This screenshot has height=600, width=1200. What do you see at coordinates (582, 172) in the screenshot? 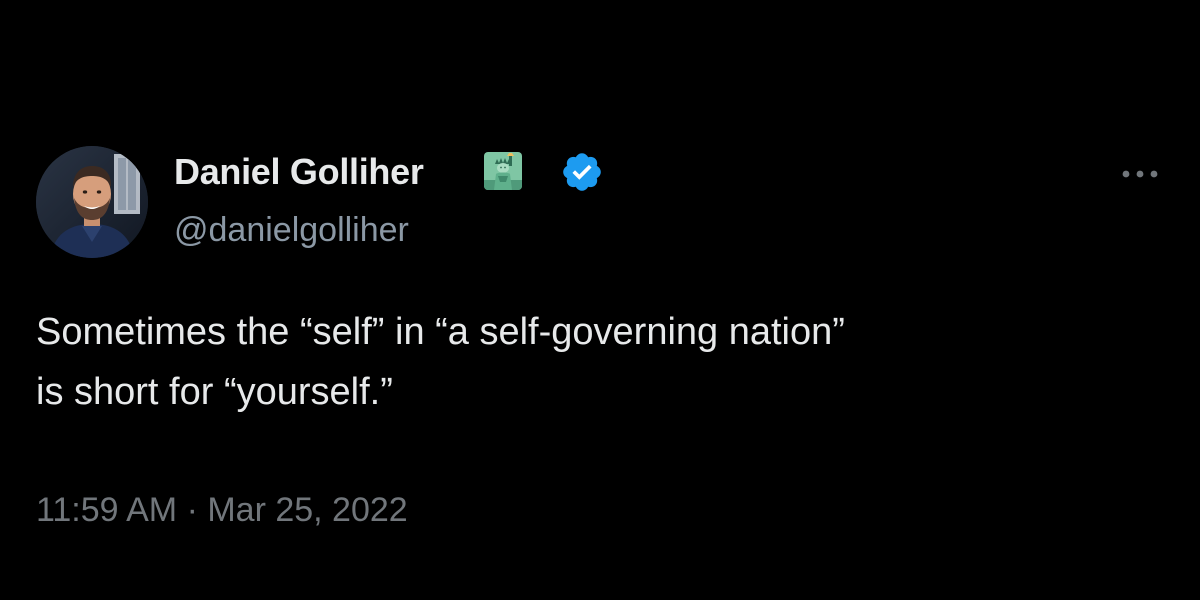
I see `verified-badge-icon` at bounding box center [582, 172].